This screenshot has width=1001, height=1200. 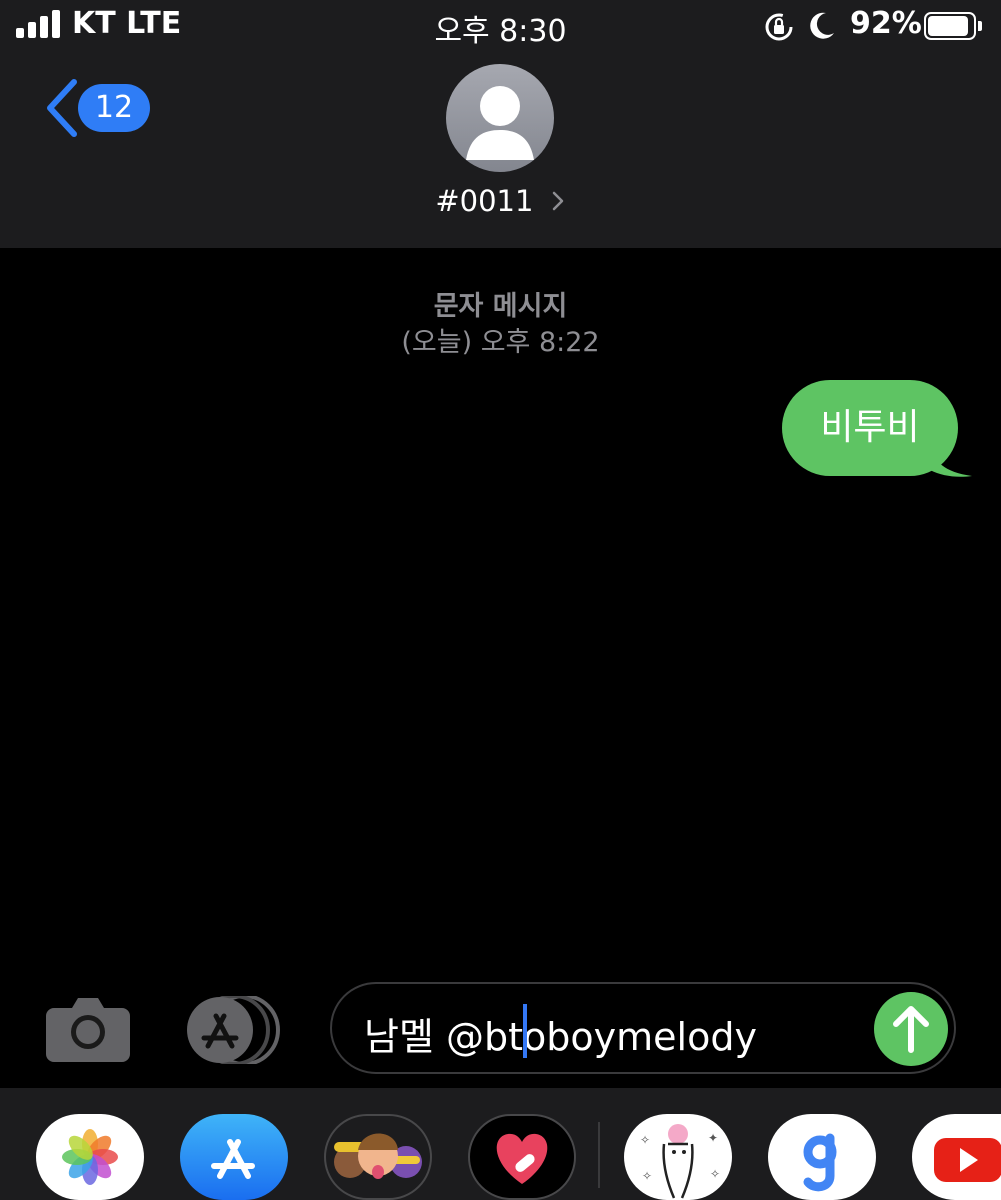 I want to click on message-text: 비투비, so click(x=870, y=427).